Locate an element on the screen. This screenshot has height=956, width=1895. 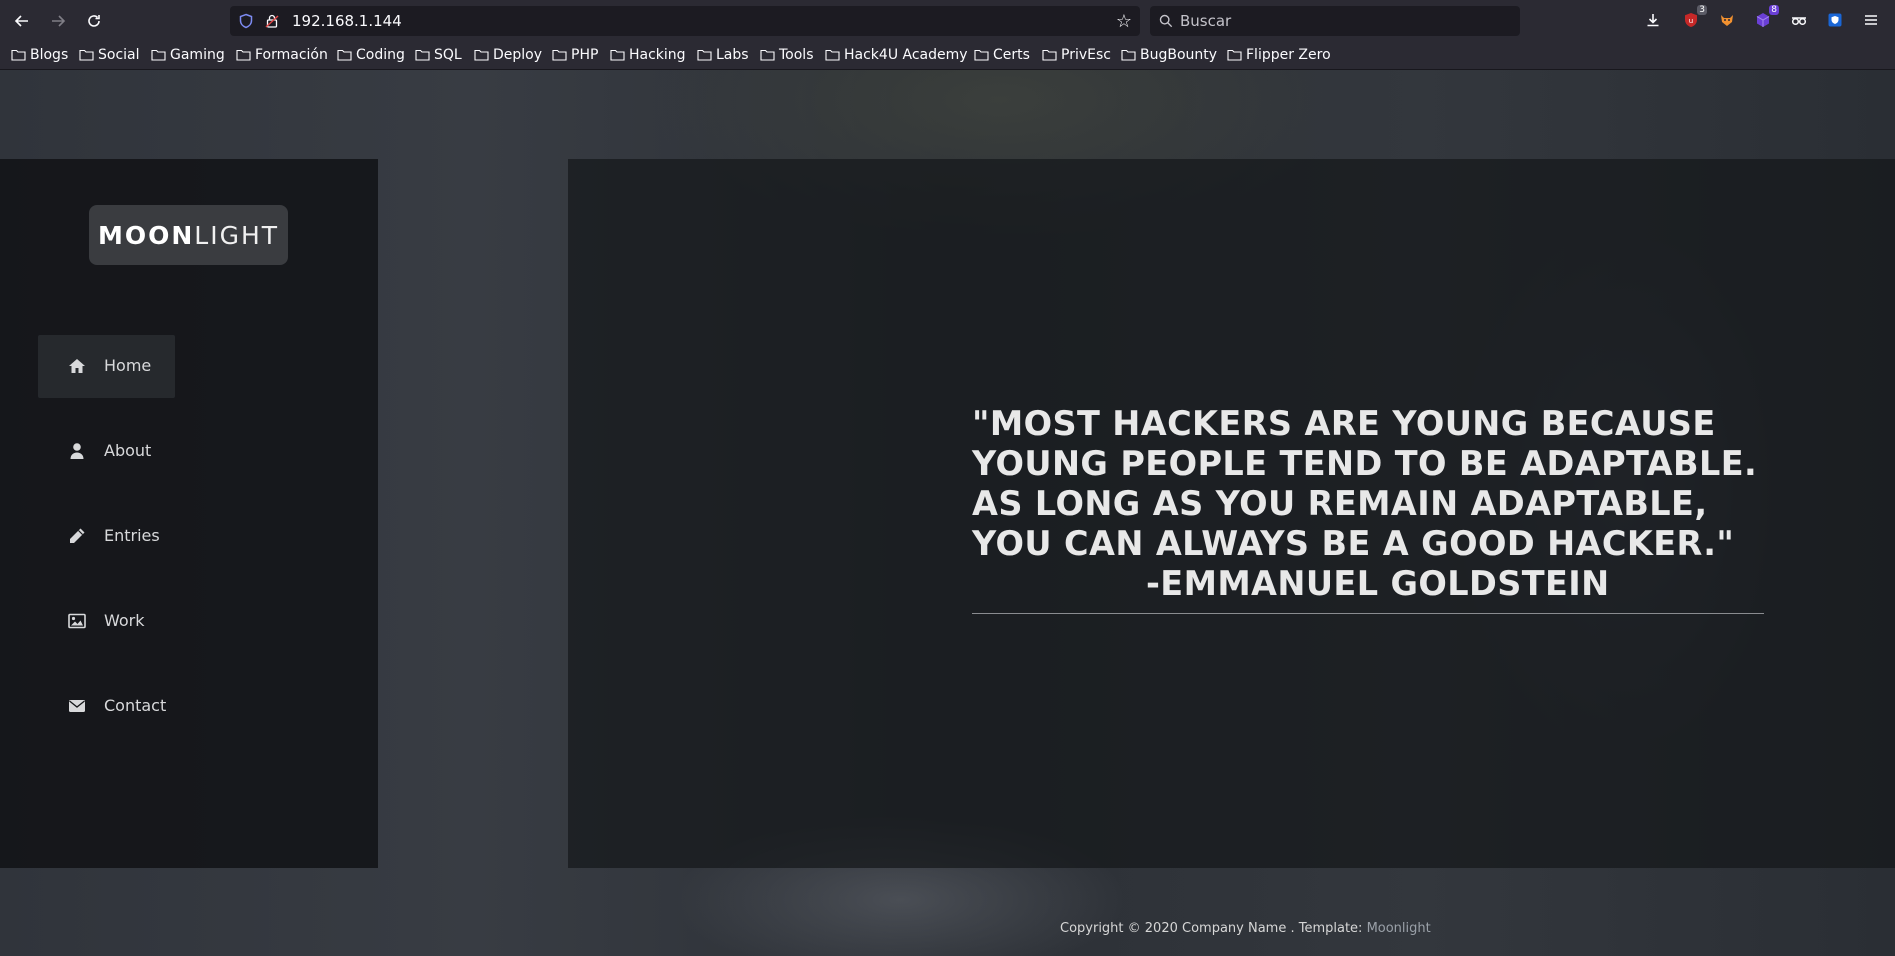
bookmark-label: PrivEsc is located at coordinates (1086, 55).